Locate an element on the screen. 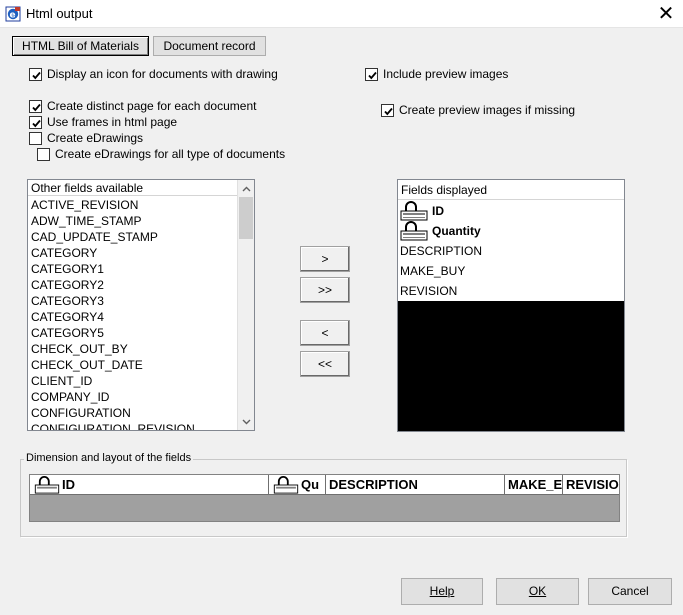 The image size is (683, 615). distinct-page-label: Create distinct page for each document is located at coordinates (152, 106).